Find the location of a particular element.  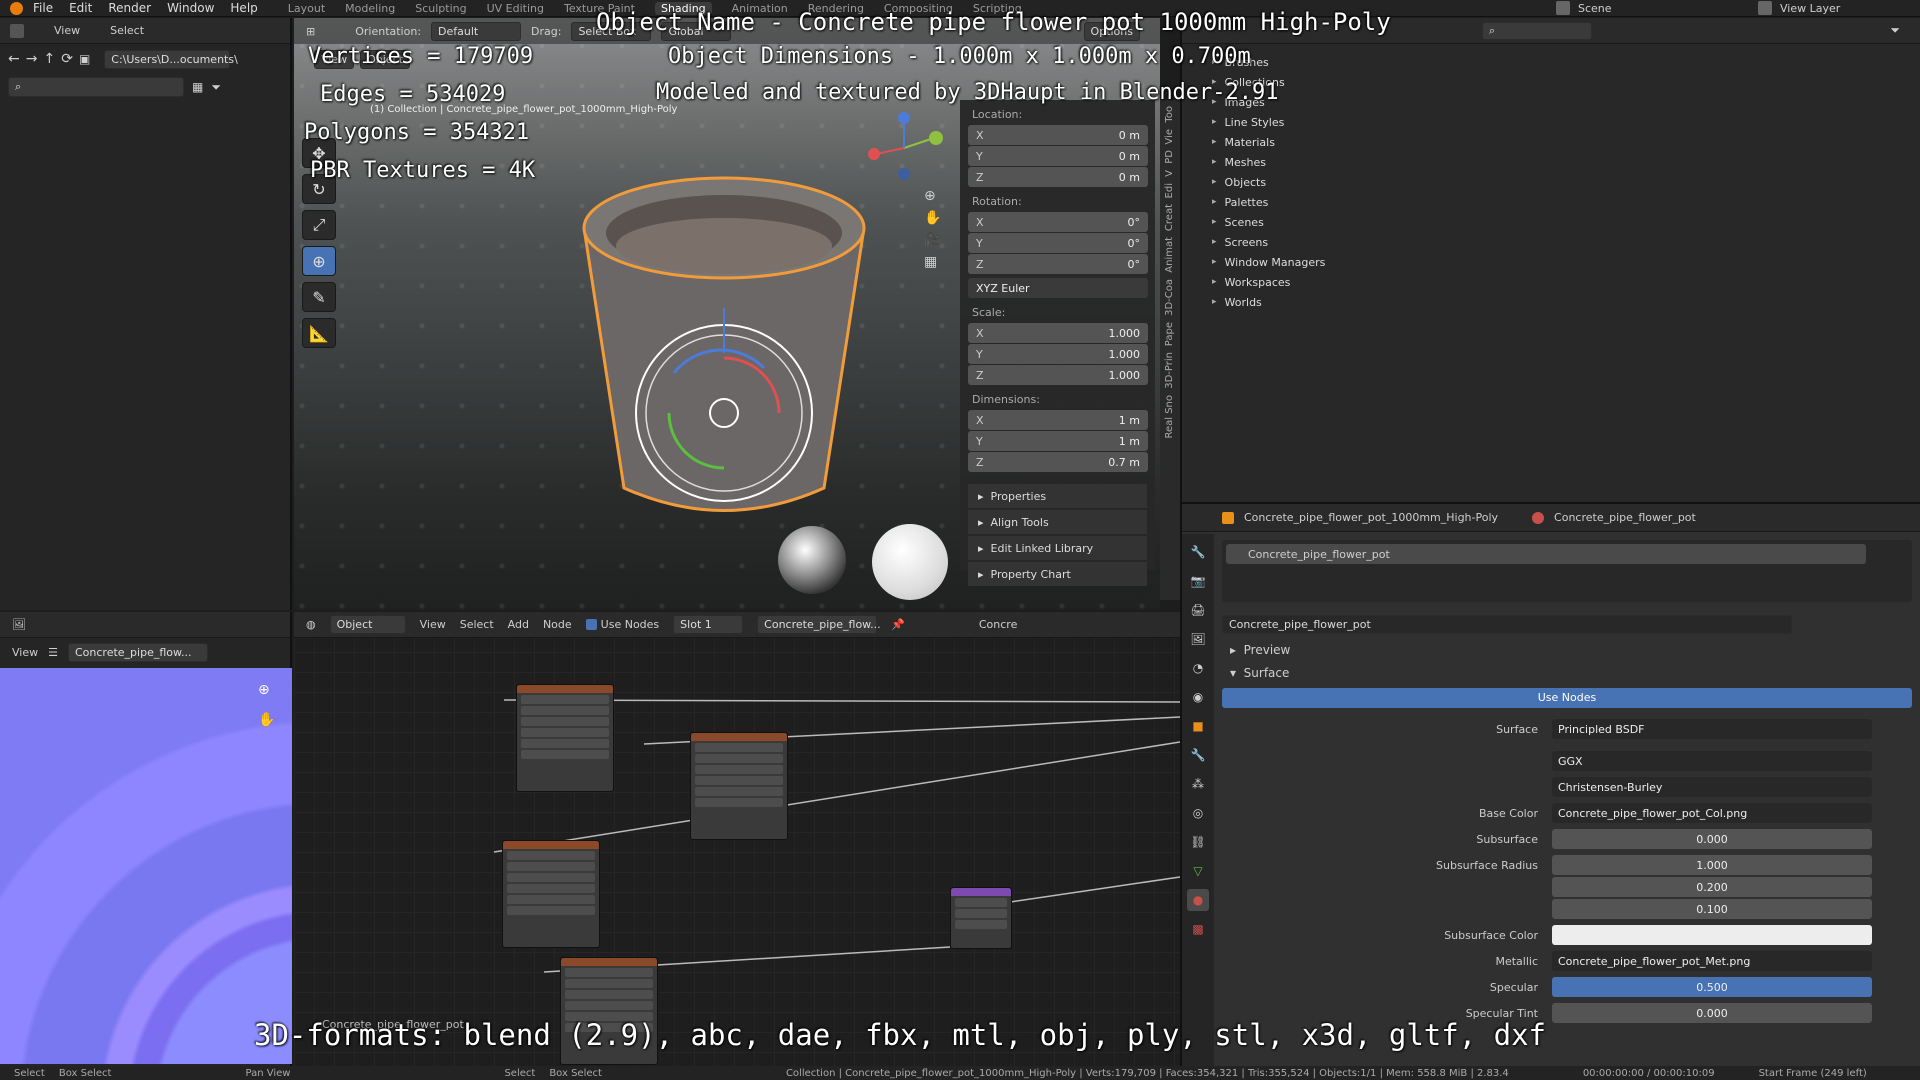

material-tab-icon: ● is located at coordinates (1198, 900).